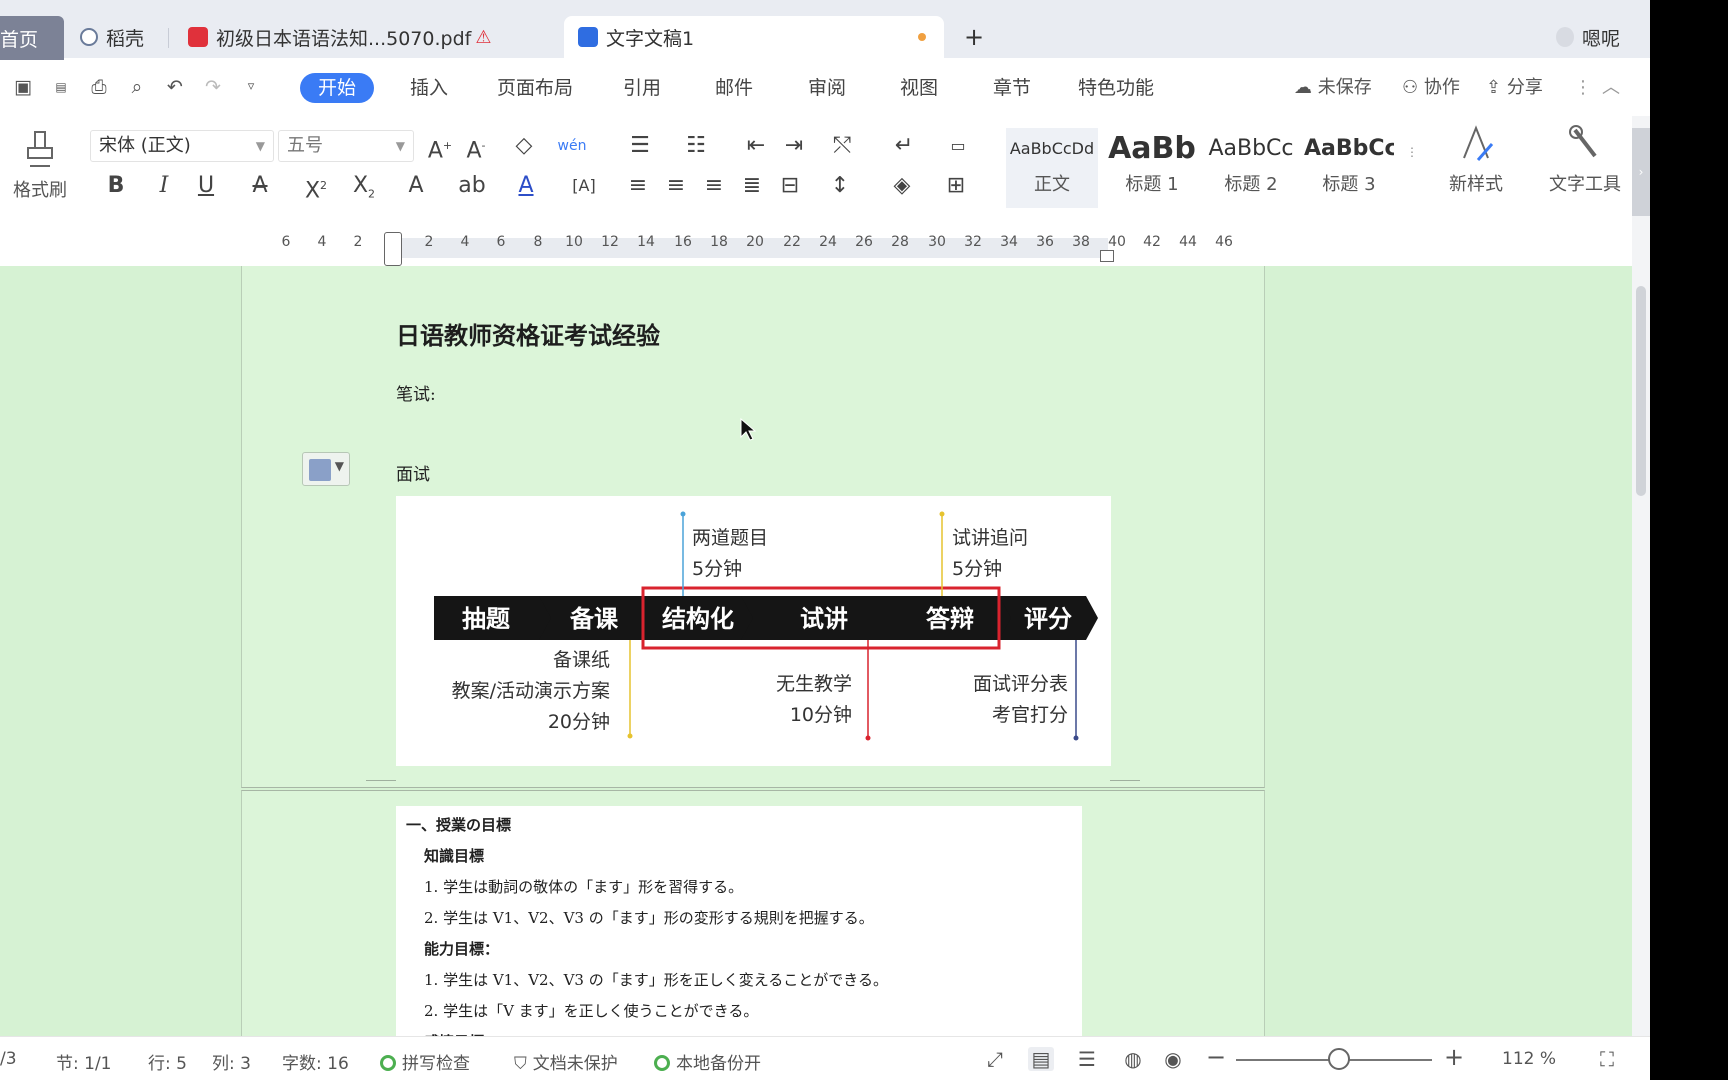 The image size is (1728, 1080). I want to click on eye-protection-icon: ◉, so click(1173, 1059).